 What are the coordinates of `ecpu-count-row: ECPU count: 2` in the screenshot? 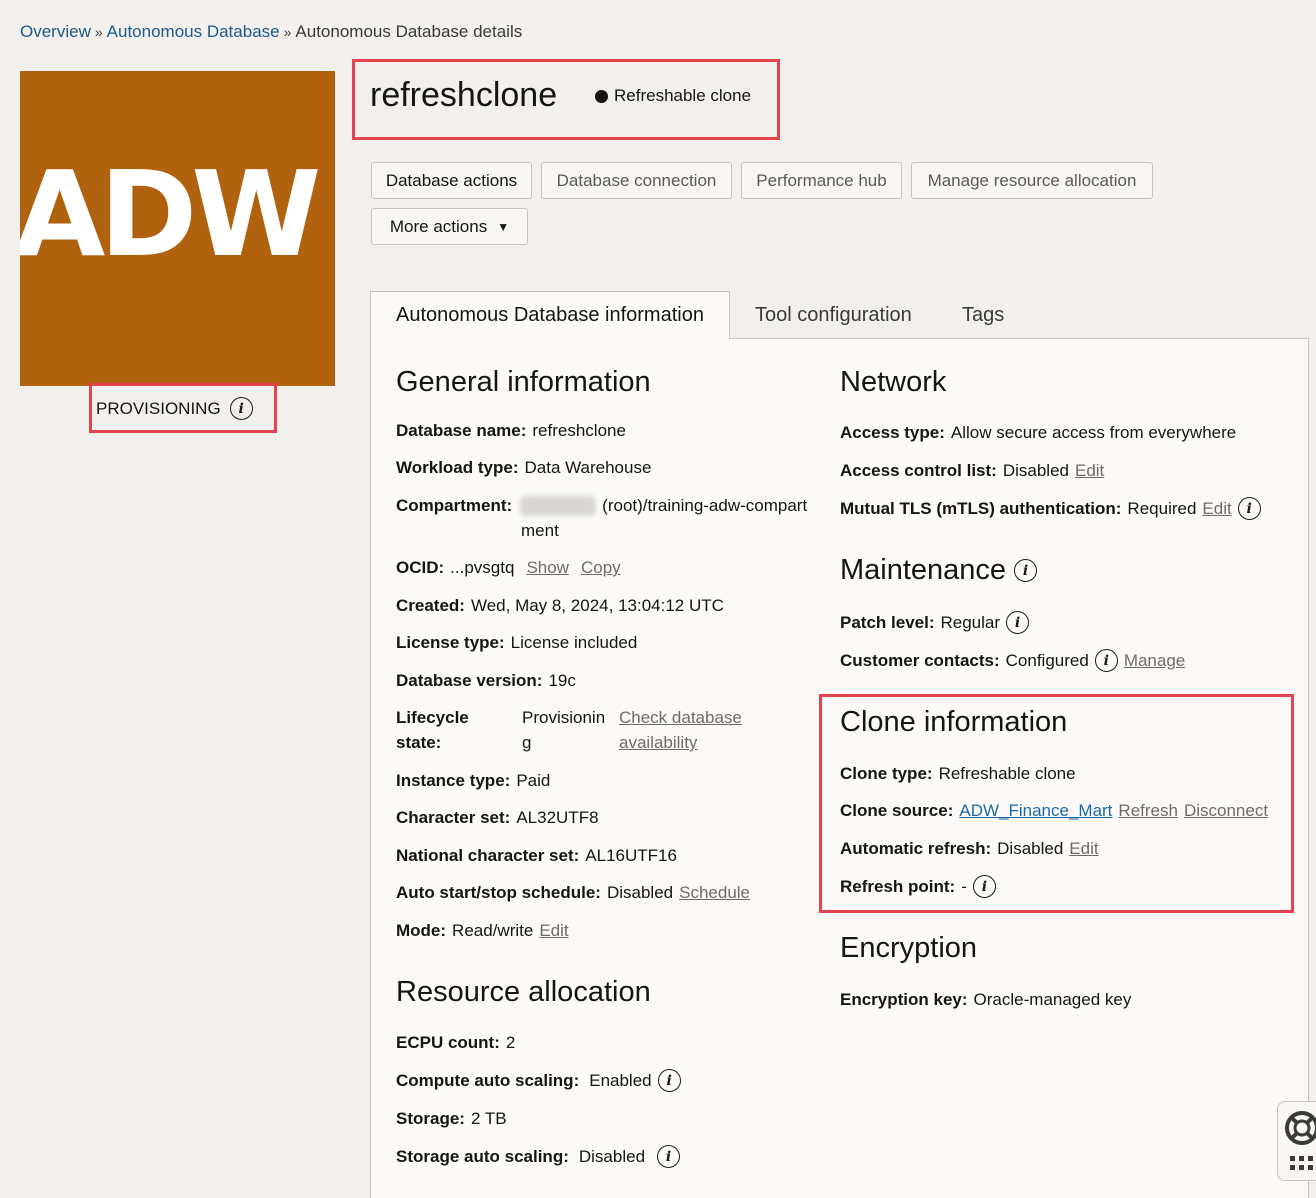 It's located at (455, 1043).